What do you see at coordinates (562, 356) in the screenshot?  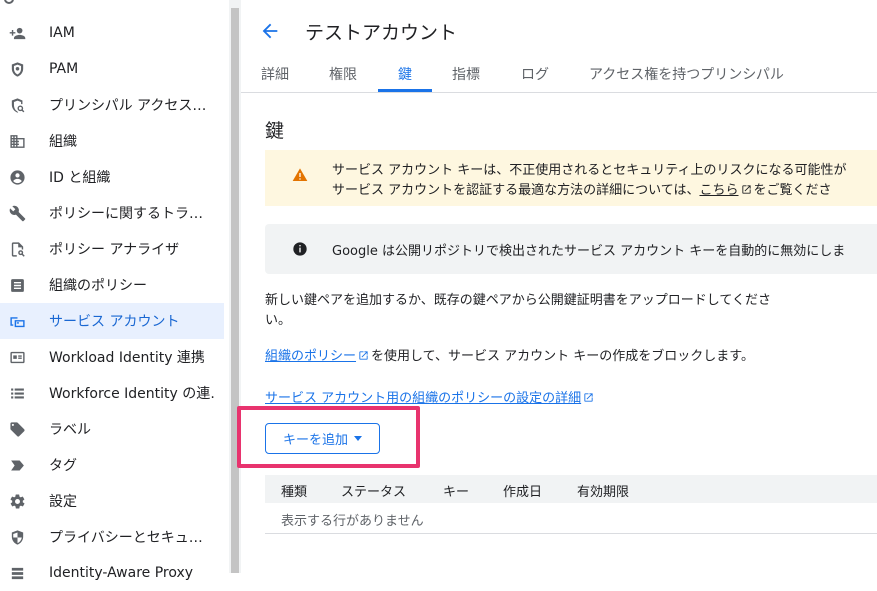 I see `org-policy-text: を使用して、サービス アカウント キーの作成をブロックします。` at bounding box center [562, 356].